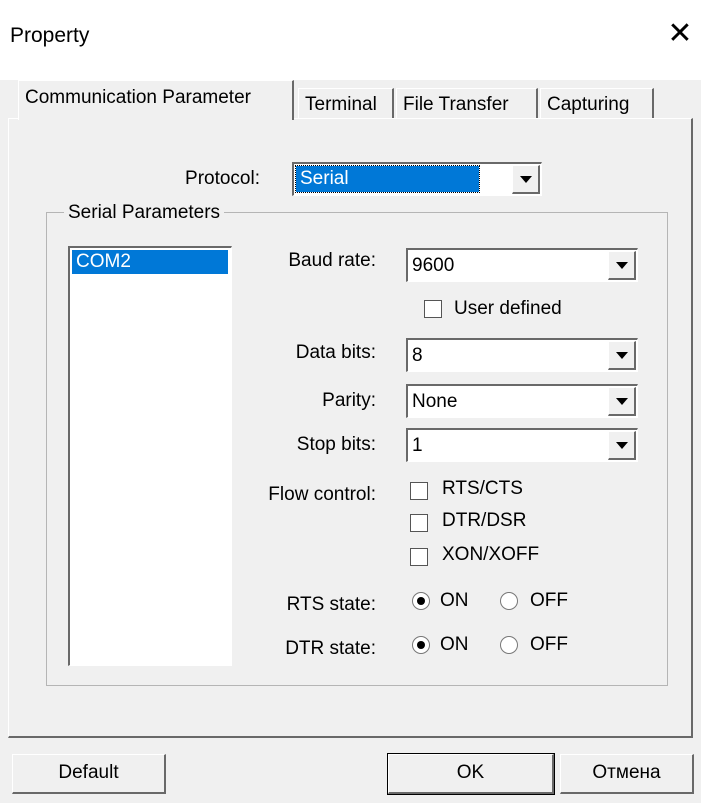  What do you see at coordinates (335, 352) in the screenshot?
I see `data-bits-label: Data bits:` at bounding box center [335, 352].